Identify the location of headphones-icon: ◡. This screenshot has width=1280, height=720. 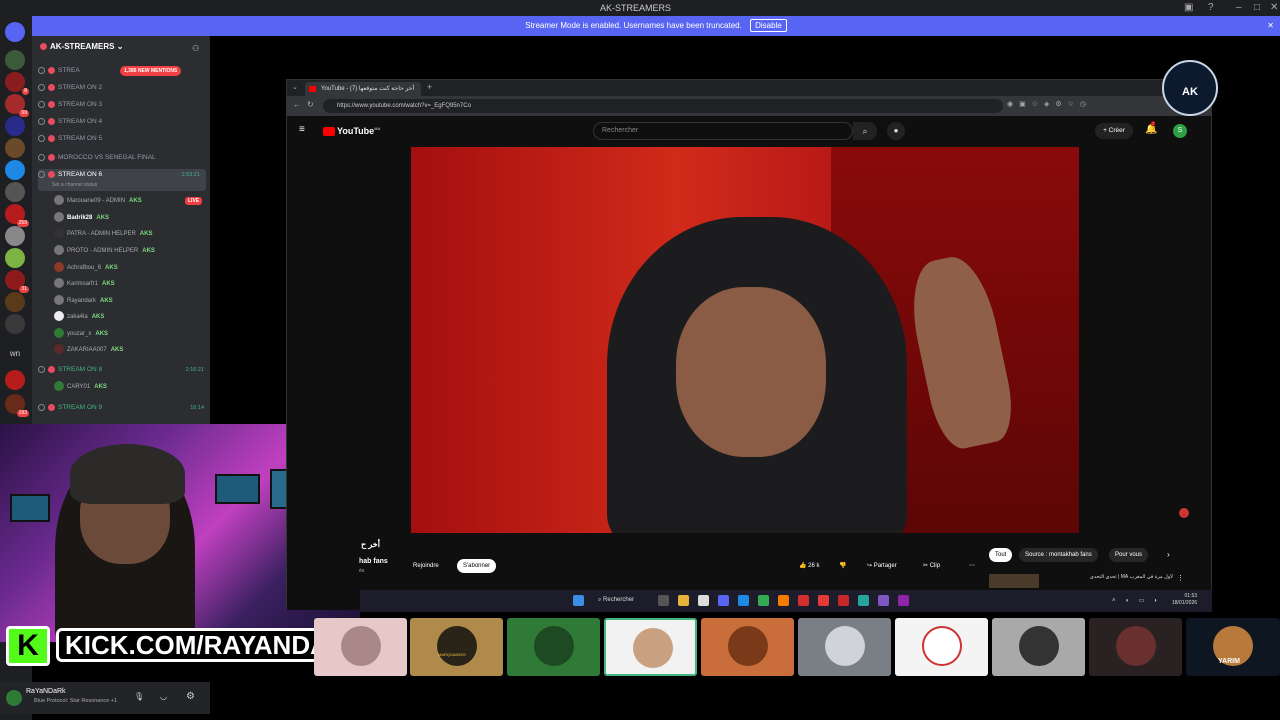
(163, 696).